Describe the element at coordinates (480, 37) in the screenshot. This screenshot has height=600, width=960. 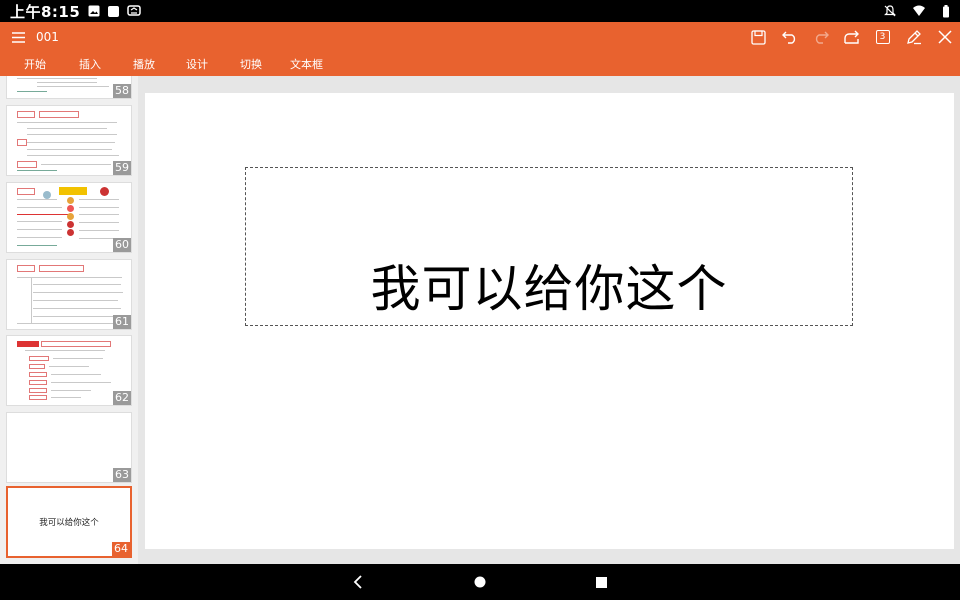
I see `title-bar: 001 3` at that location.